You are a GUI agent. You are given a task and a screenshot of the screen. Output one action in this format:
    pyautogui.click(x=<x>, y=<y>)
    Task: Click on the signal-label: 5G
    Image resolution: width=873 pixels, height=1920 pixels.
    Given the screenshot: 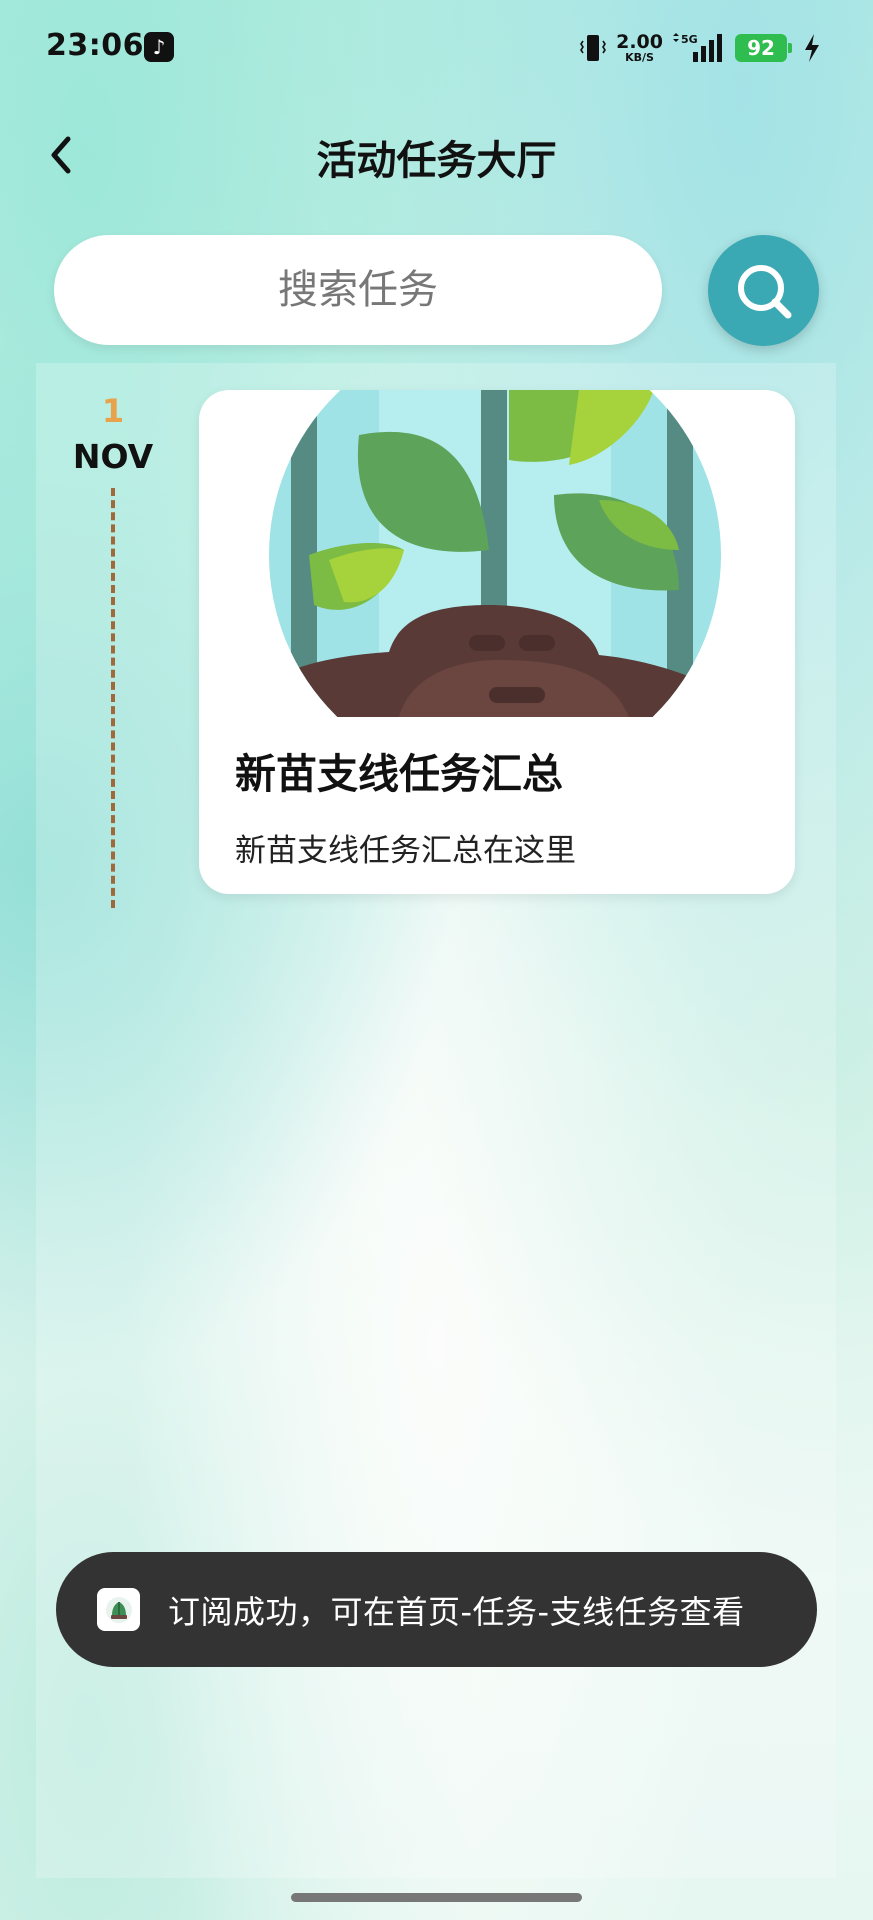 What is the action you would take?
    pyautogui.click(x=689, y=39)
    